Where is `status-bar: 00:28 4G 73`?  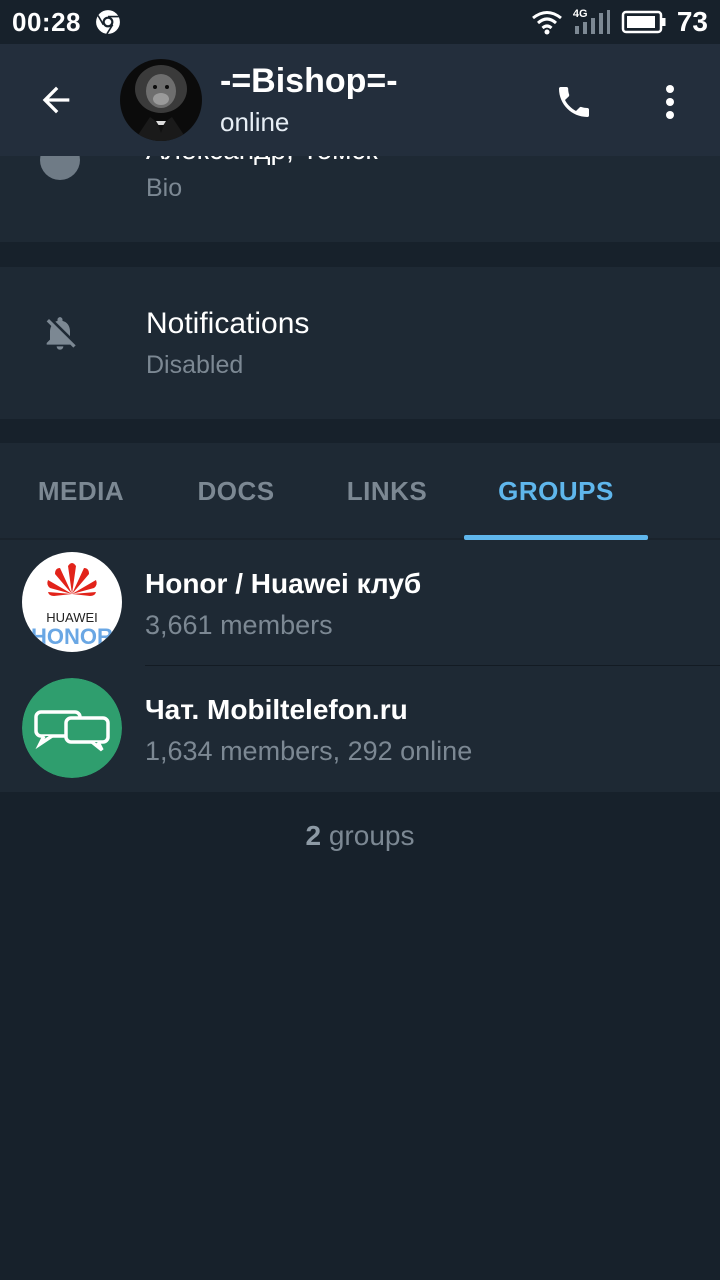 status-bar: 00:28 4G 73 is located at coordinates (360, 22).